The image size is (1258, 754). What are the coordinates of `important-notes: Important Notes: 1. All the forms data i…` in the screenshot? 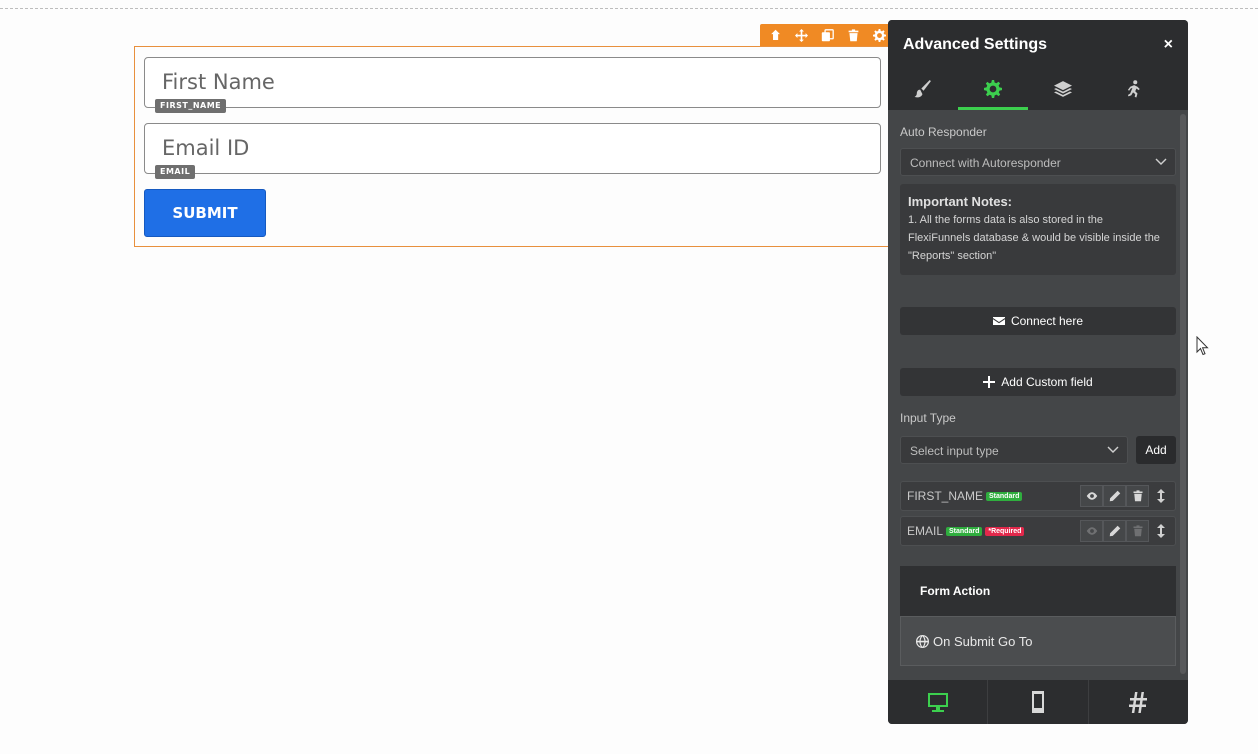 It's located at (1038, 229).